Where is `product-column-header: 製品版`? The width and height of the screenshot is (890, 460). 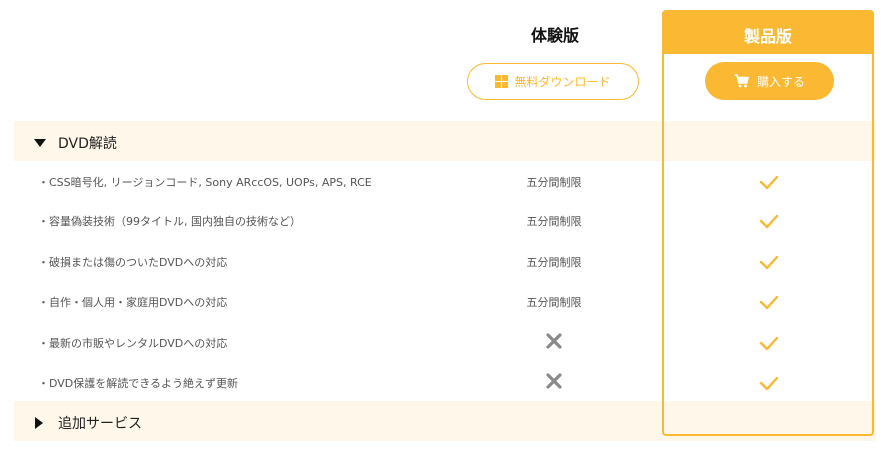 product-column-header: 製品版 is located at coordinates (768, 33).